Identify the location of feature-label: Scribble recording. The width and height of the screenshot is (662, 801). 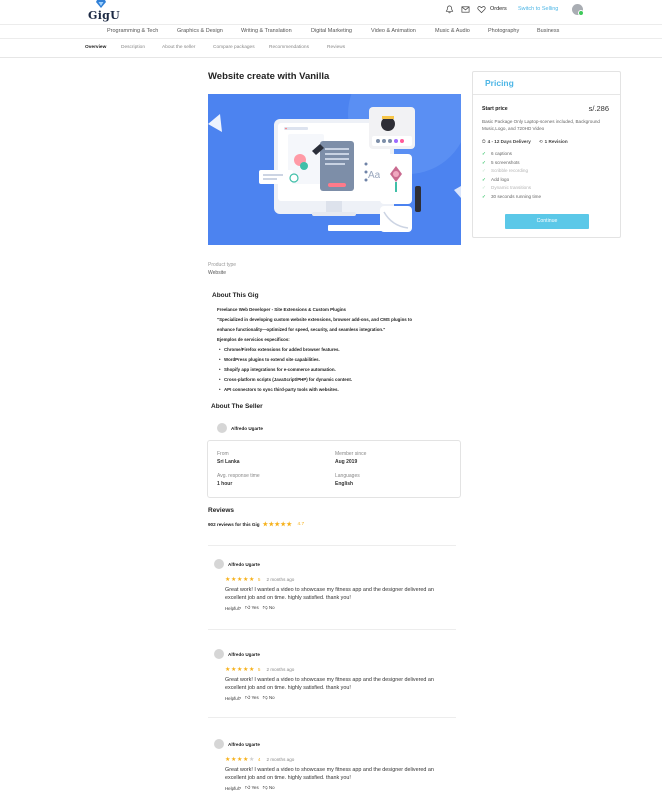
(510, 171).